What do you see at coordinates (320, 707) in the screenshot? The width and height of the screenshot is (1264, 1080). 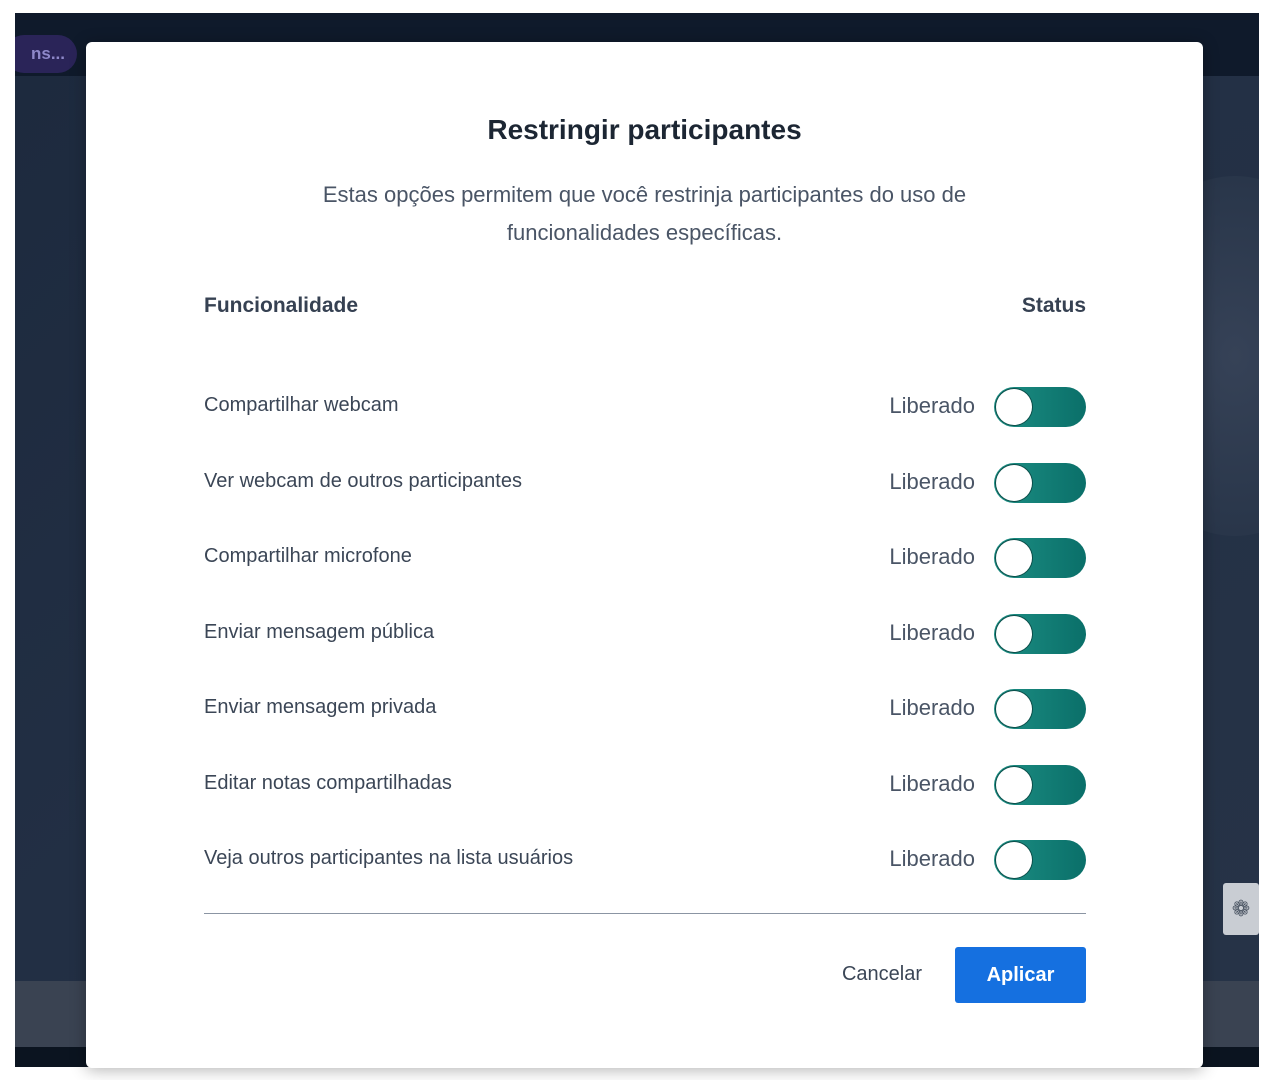 I see `row-label: Enviar mensagem privada` at bounding box center [320, 707].